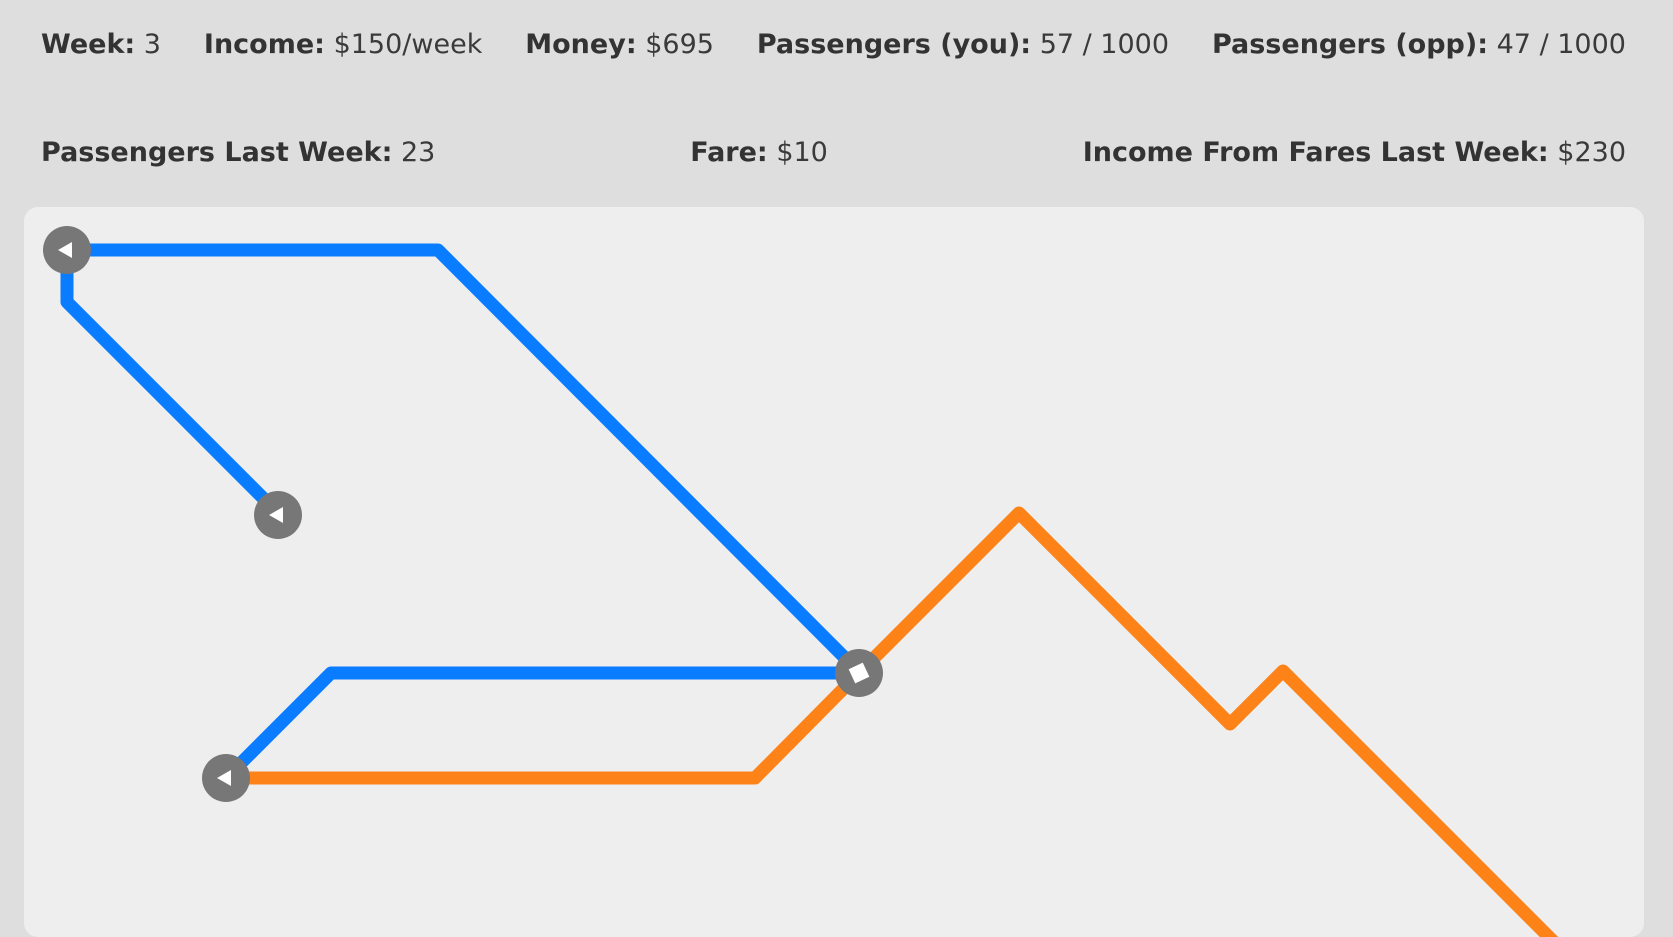 This screenshot has width=1673, height=937. What do you see at coordinates (1561, 44) in the screenshot?
I see `passengers-opp-value: 47 / 1000` at bounding box center [1561, 44].